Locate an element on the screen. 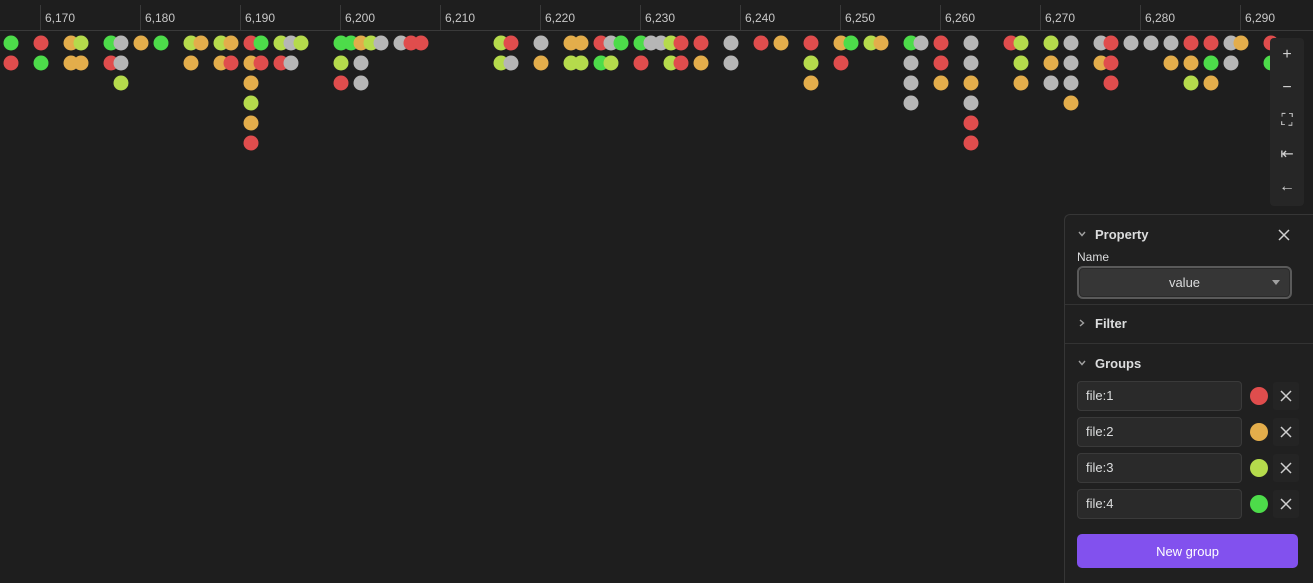 This screenshot has height=583, width=1313. jump-to-start-button: ⇤ is located at coordinates (1287, 154).